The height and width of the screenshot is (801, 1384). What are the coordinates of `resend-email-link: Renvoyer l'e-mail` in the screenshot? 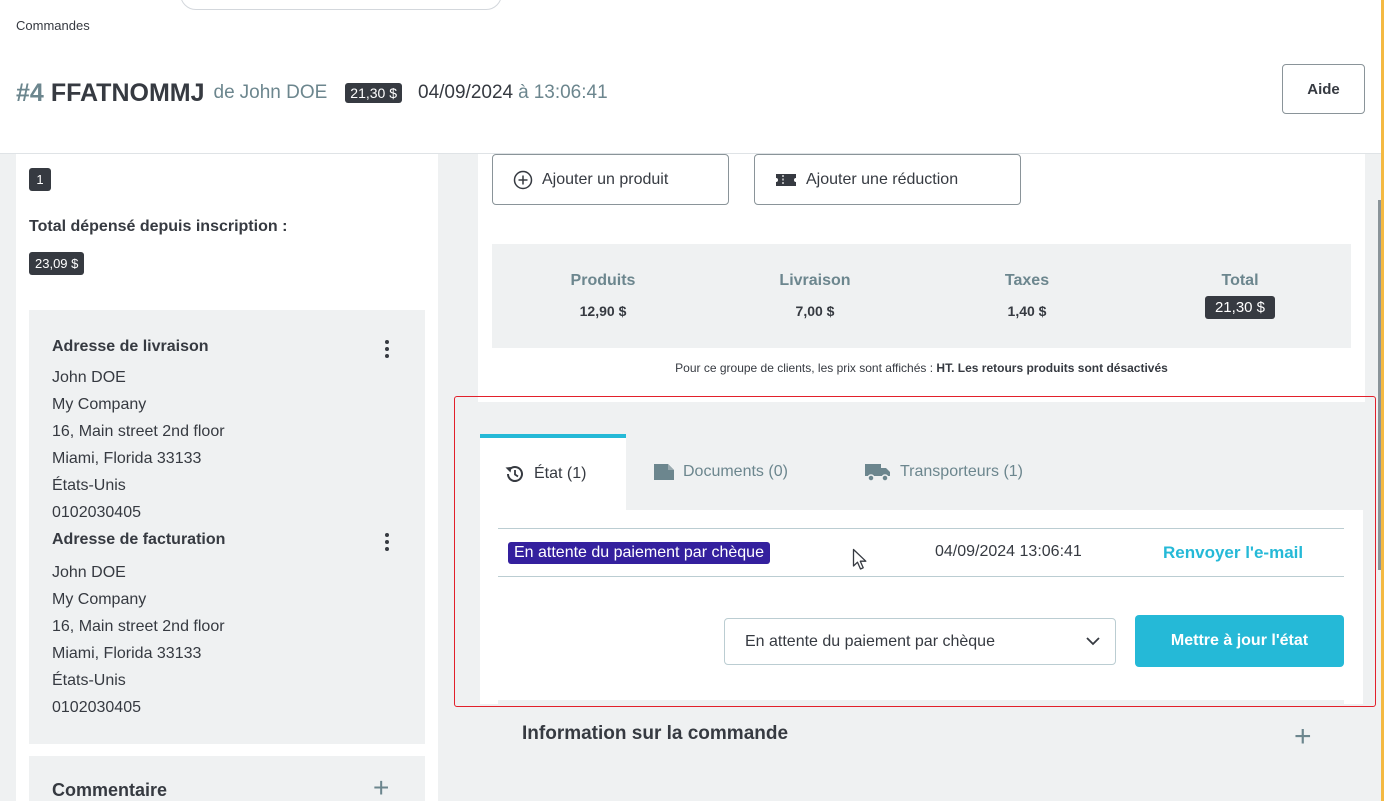 It's located at (1233, 553).